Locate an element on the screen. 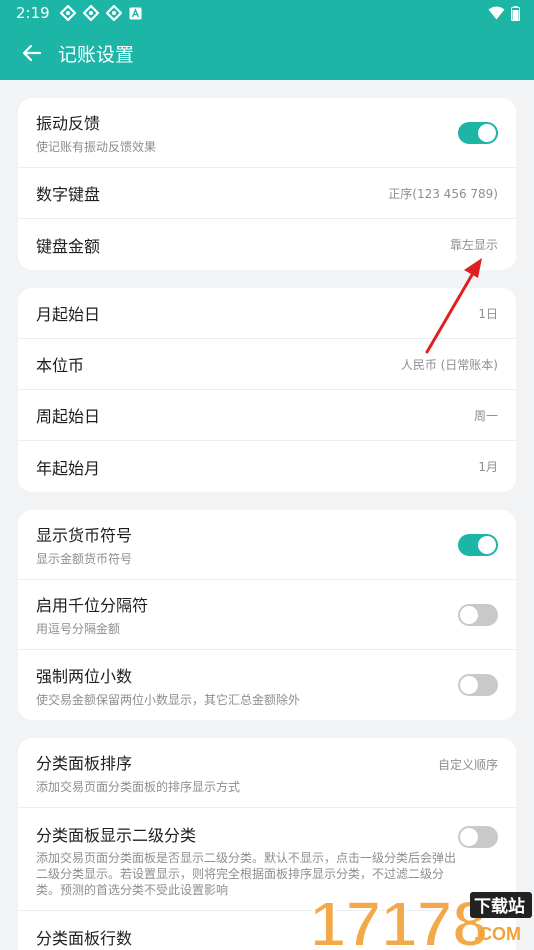 Image resolution: width=534 pixels, height=950 pixels. setting-value: 靠左显示 is located at coordinates (473, 245).